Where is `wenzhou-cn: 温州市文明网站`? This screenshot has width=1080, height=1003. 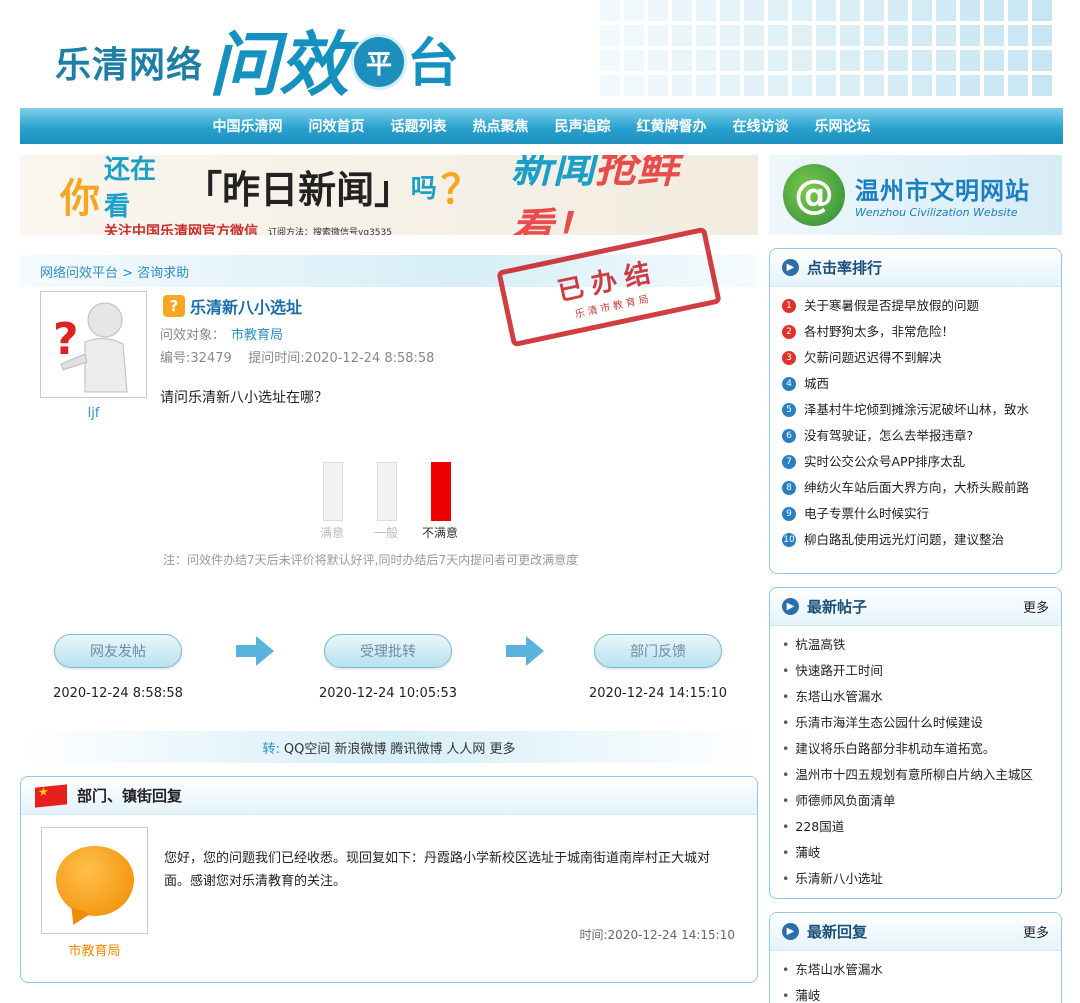 wenzhou-cn: 温州市文明网站 is located at coordinates (942, 191).